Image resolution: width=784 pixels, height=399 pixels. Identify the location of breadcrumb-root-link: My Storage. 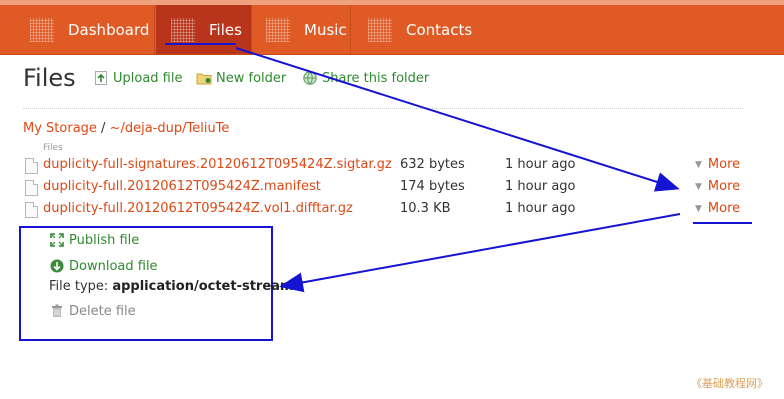
(60, 128).